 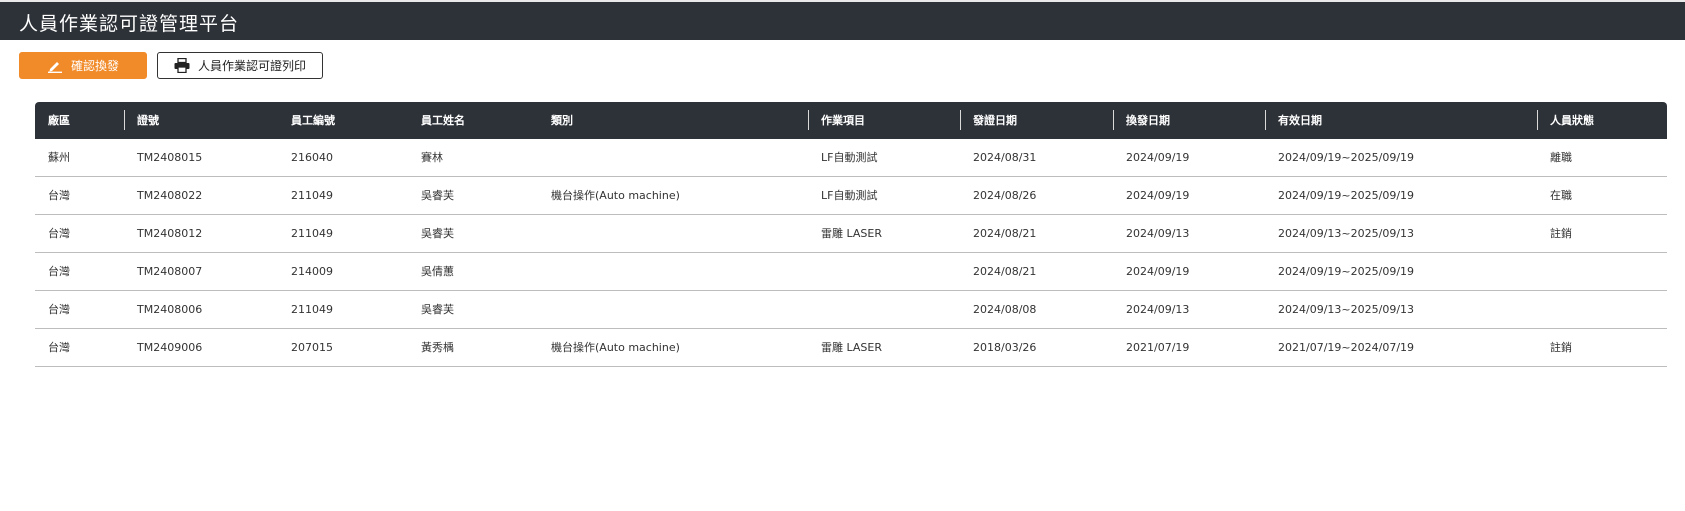 I want to click on confirm-reissue-button: 確認換發, so click(x=83, y=65).